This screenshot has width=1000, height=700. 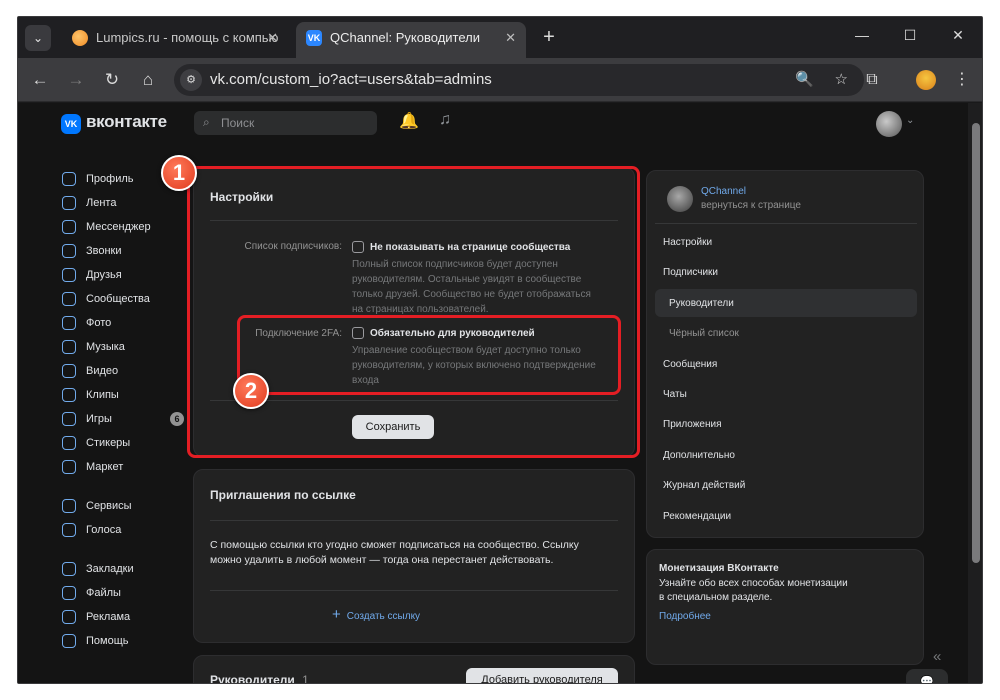 What do you see at coordinates (976, 343) in the screenshot?
I see `scroll-thumb` at bounding box center [976, 343].